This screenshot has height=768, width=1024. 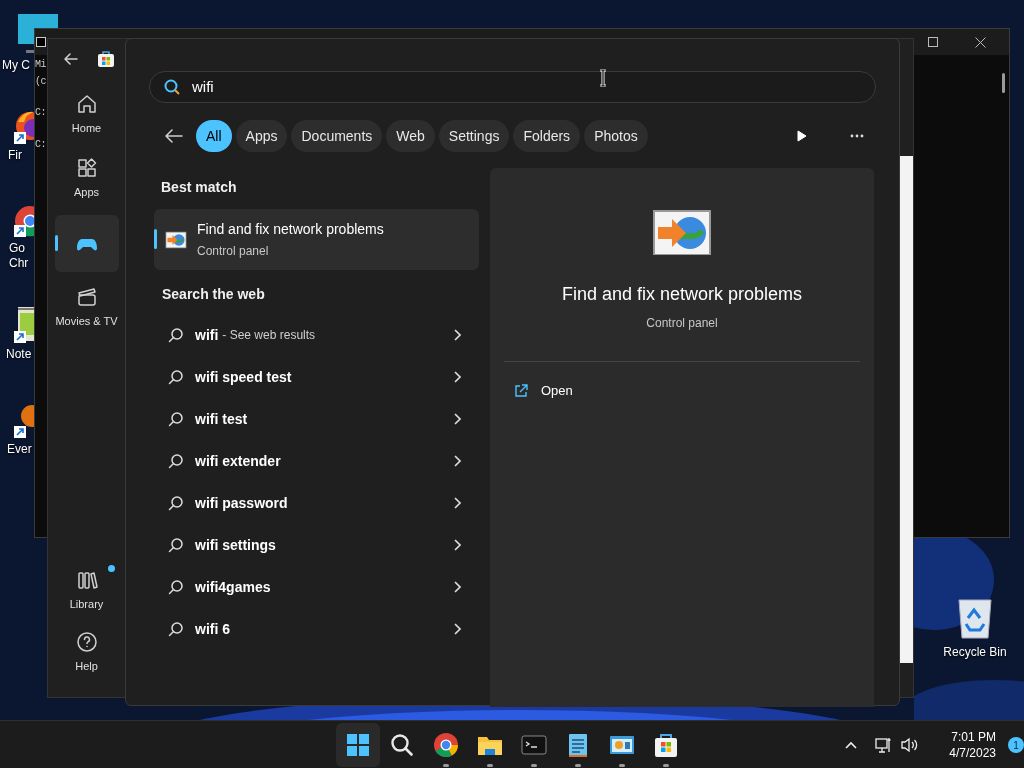 I want to click on help-nav-item: Help, so click(x=86, y=653).